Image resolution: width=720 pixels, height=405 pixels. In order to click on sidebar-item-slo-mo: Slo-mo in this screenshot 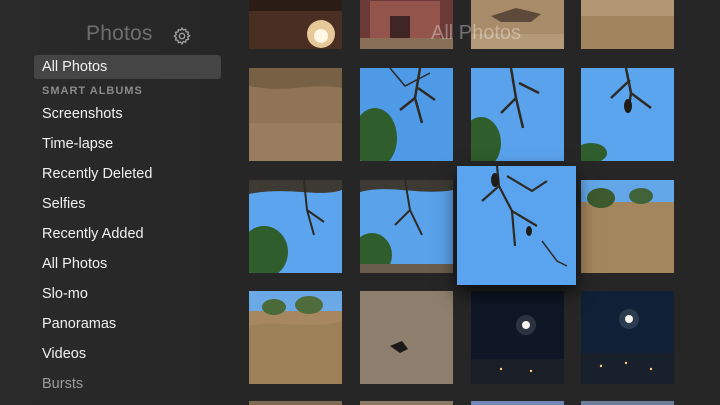, I will do `click(127, 294)`.